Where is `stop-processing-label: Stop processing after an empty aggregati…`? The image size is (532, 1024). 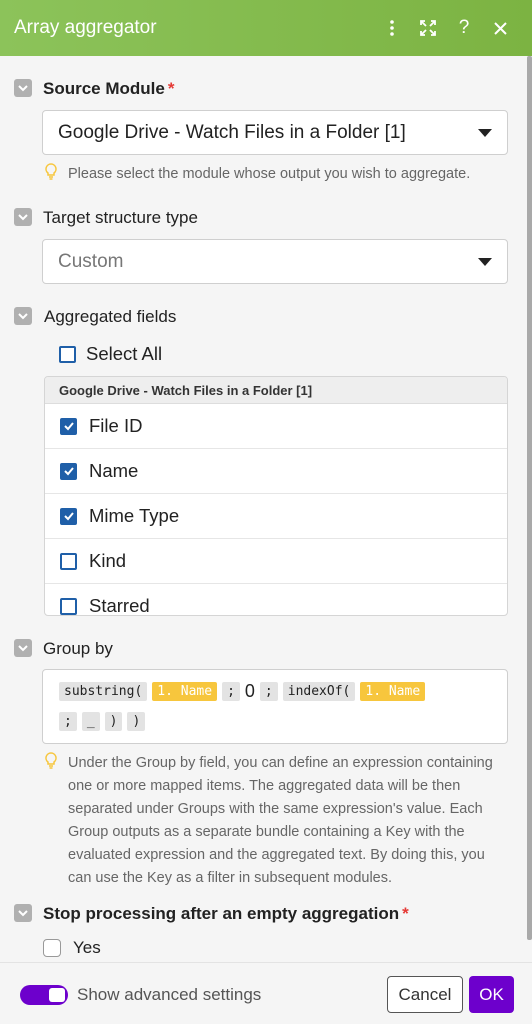 stop-processing-label: Stop processing after an empty aggregati… is located at coordinates (226, 913).